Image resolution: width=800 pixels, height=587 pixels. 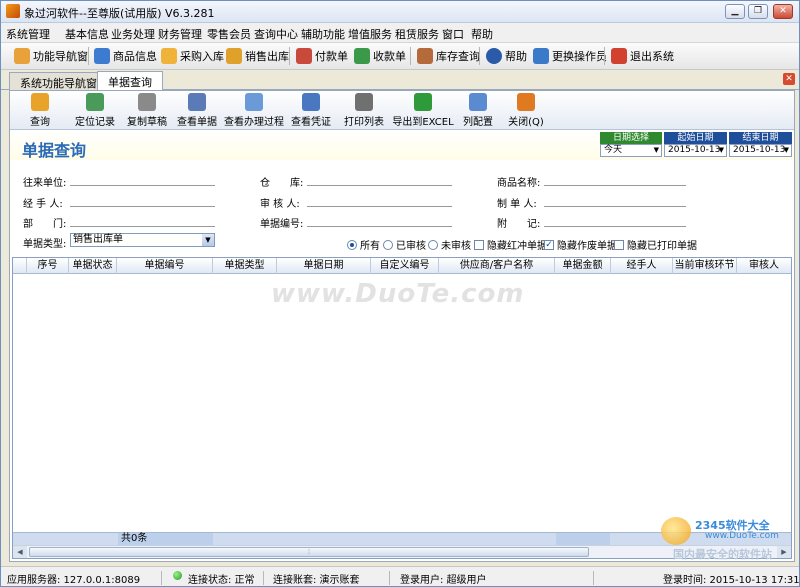 What do you see at coordinates (130, 81) in the screenshot?
I see `tab-doc-query: 单据查询` at bounding box center [130, 81].